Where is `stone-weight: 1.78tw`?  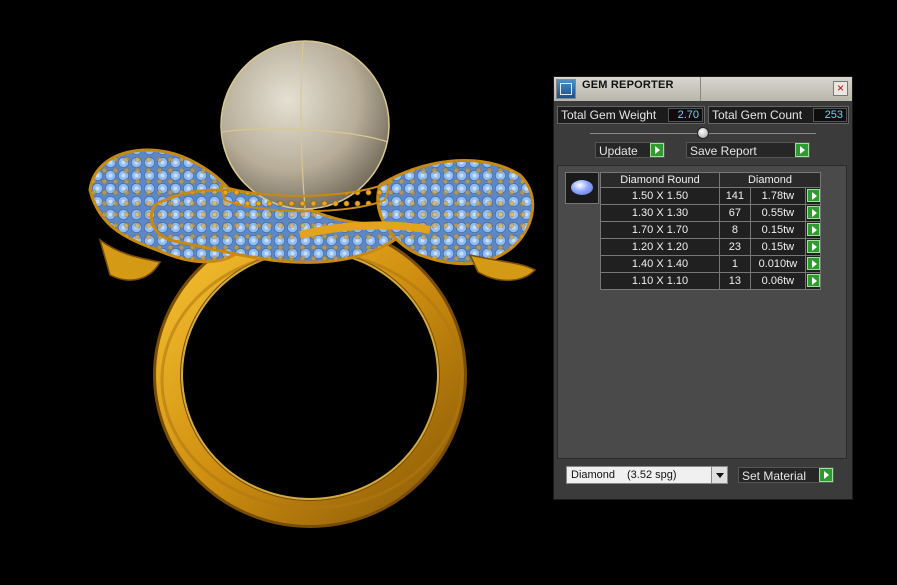
stone-weight: 1.78tw is located at coordinates (778, 196).